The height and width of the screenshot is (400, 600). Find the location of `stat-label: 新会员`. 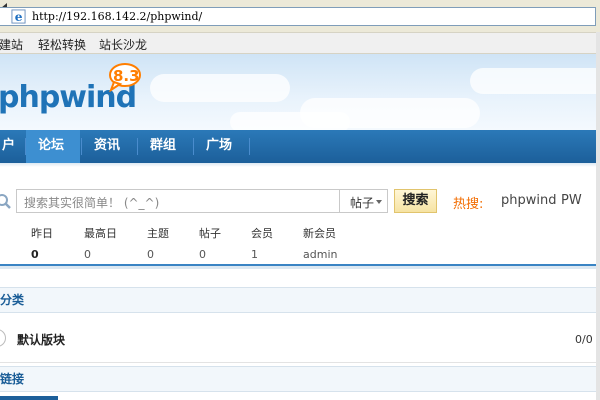

stat-label: 新会员 is located at coordinates (319, 233).